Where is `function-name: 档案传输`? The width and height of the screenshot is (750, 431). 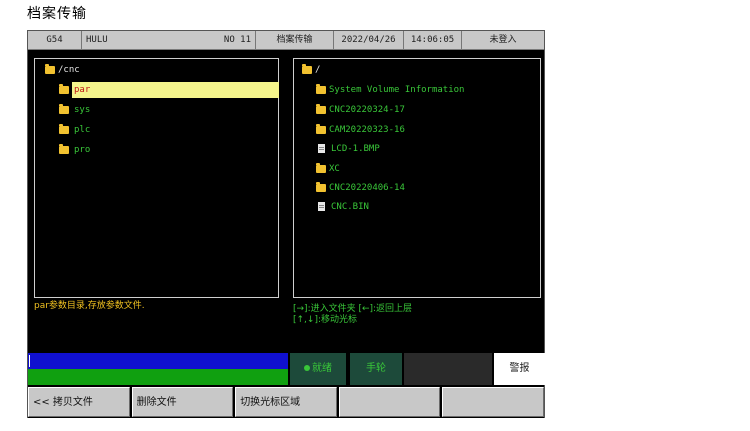
function-name: 档案传输 is located at coordinates (295, 40).